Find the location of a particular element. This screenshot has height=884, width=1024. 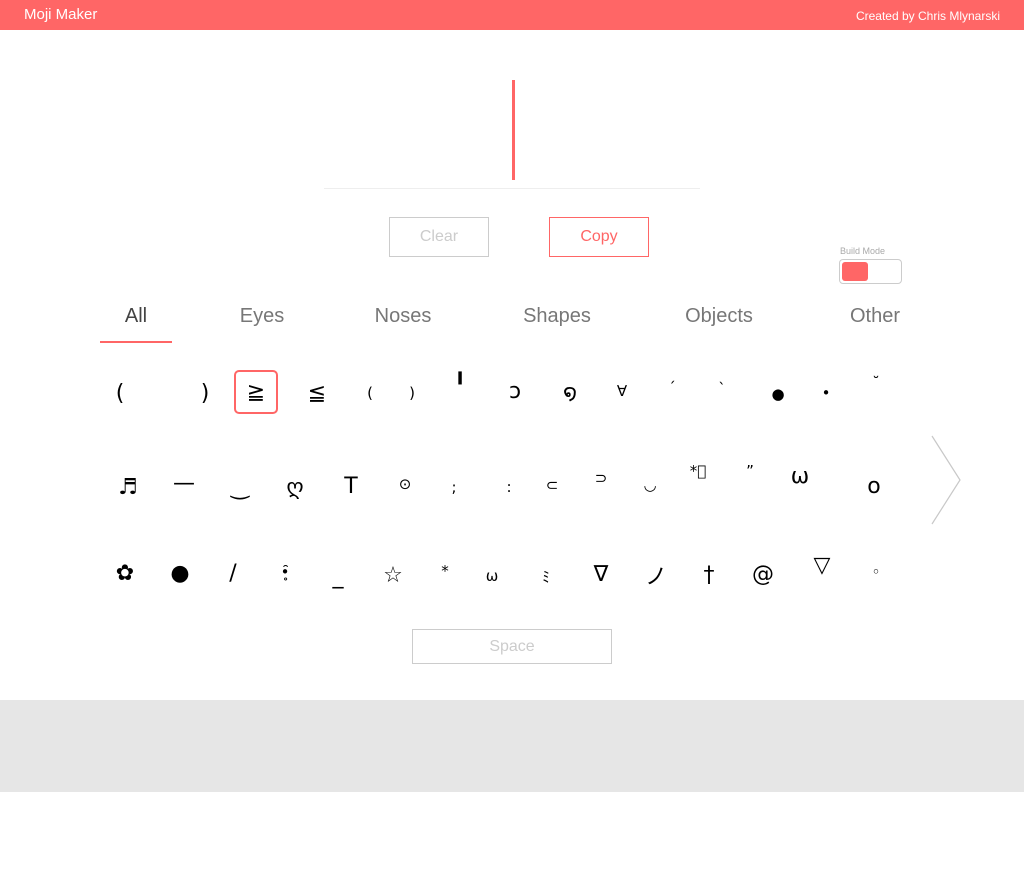

symbol-key: ノ is located at coordinates (656, 575).